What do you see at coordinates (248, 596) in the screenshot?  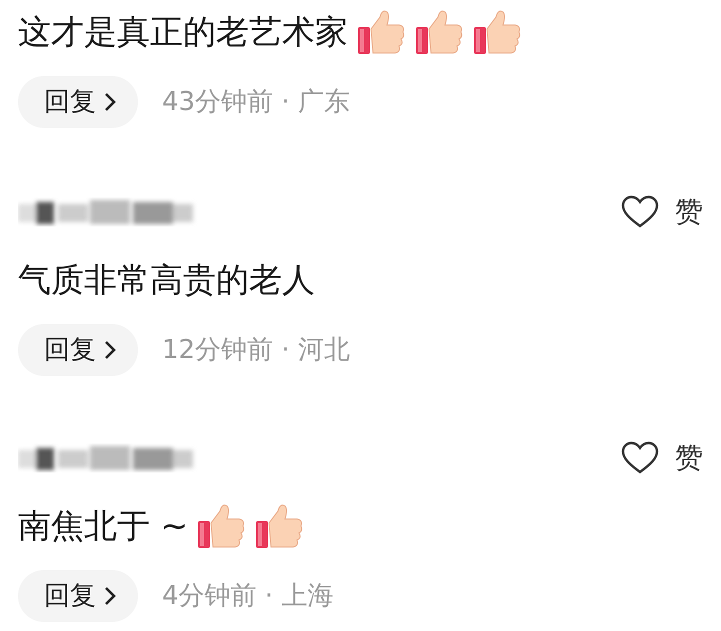 I see `comment-meta: 4分钟前 · 上海` at bounding box center [248, 596].